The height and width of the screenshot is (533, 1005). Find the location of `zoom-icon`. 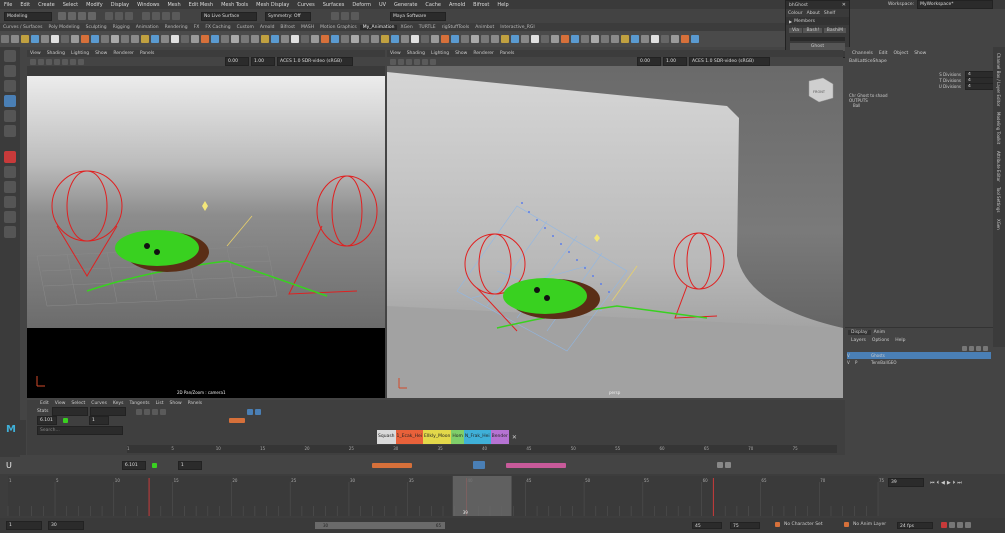

zoom-icon is located at coordinates (719, 465).